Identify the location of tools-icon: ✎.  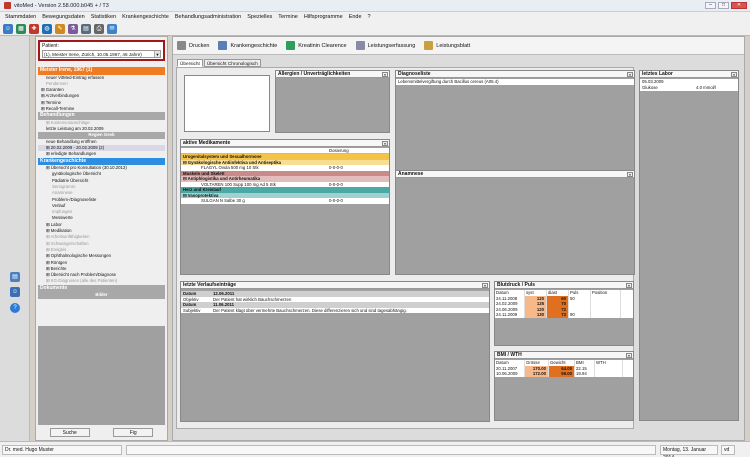
(60, 28).